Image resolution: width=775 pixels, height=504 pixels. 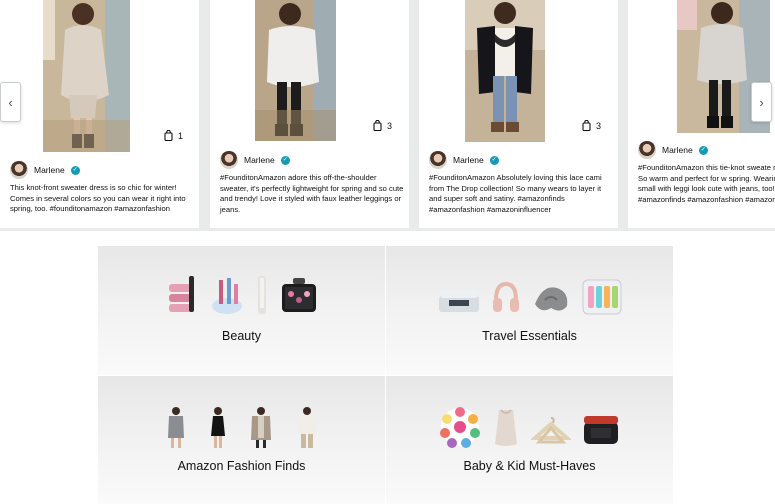 What do you see at coordinates (298, 295) in the screenshot?
I see `makeup-case-icon` at bounding box center [298, 295].